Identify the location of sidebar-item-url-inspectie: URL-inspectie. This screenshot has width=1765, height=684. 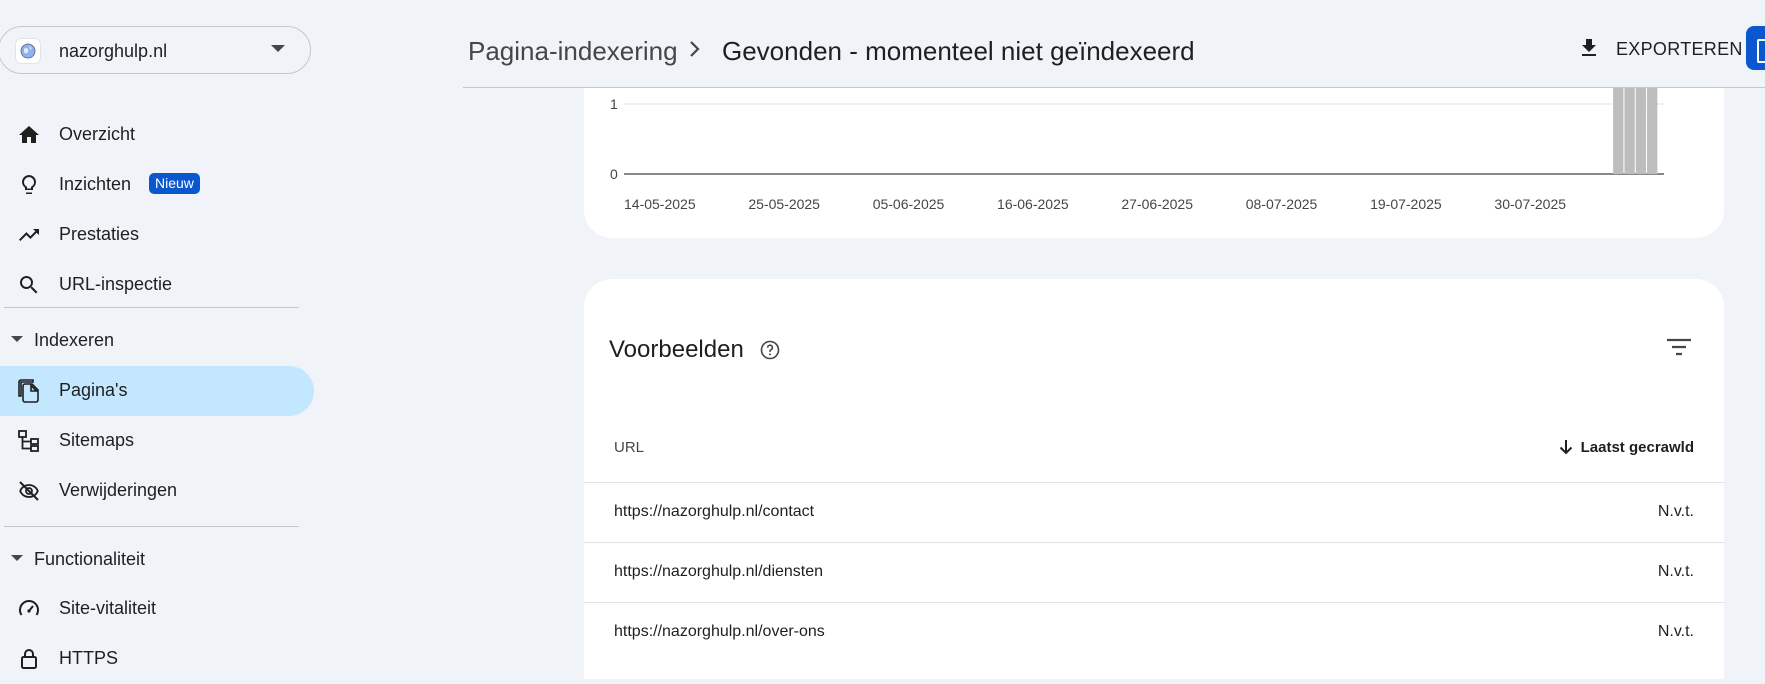
(157, 285).